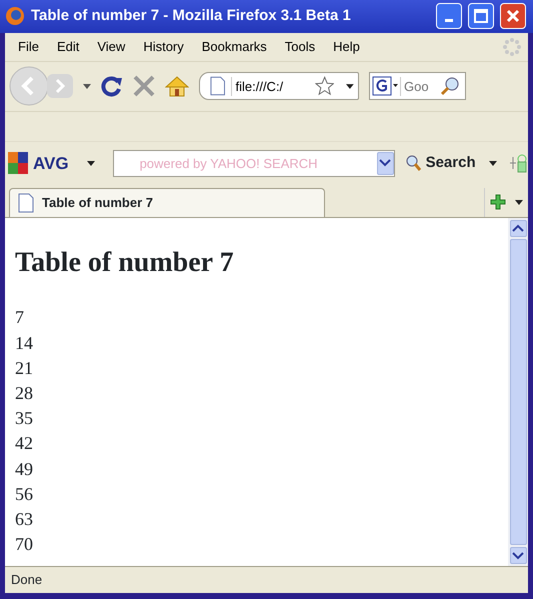  I want to click on number-line: 63, so click(24, 520).